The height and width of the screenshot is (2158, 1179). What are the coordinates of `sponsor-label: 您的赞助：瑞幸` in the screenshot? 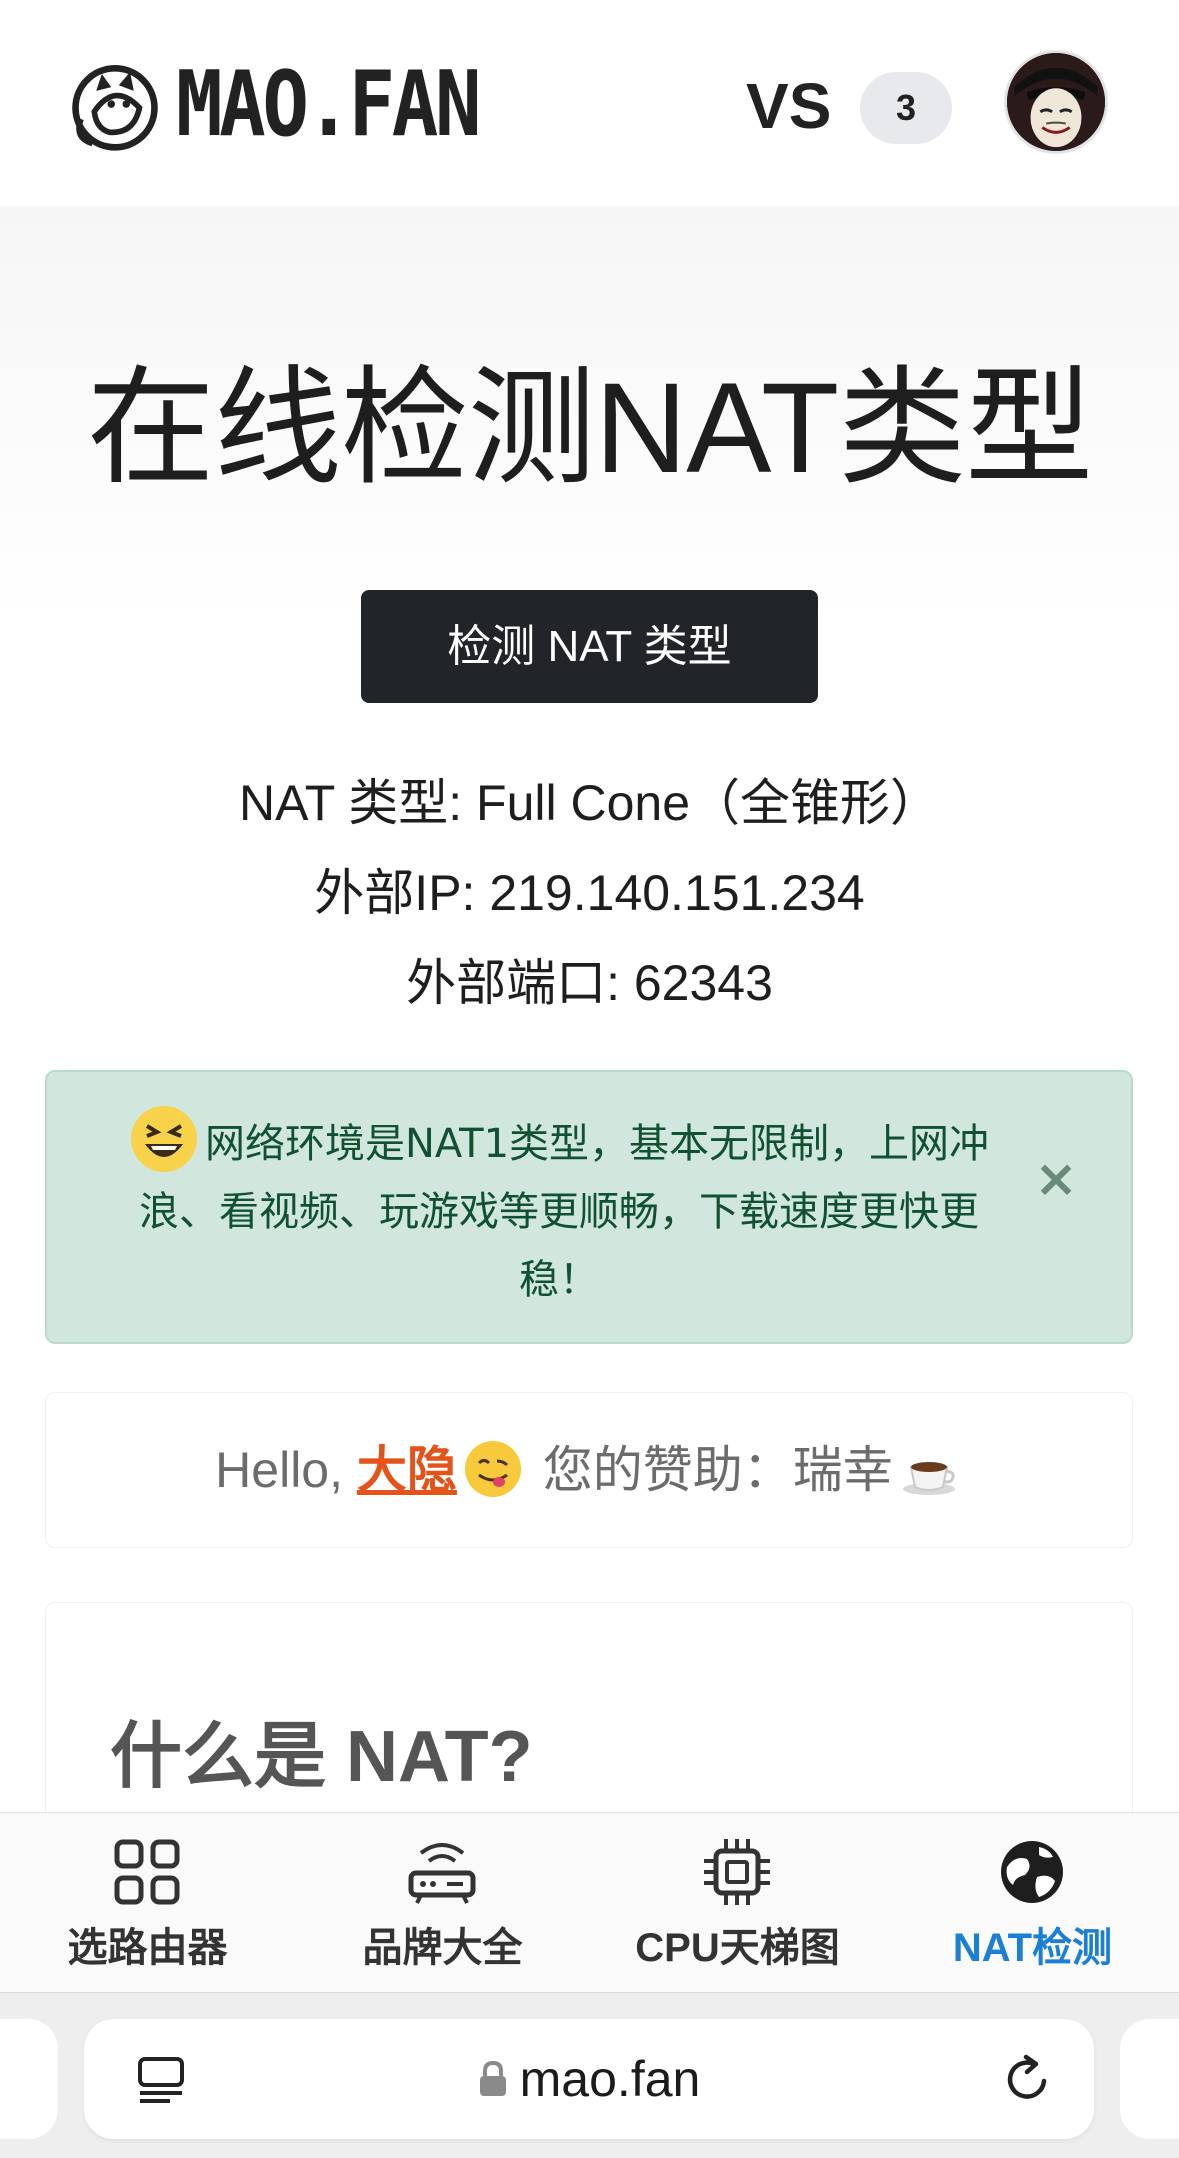 It's located at (710, 1470).